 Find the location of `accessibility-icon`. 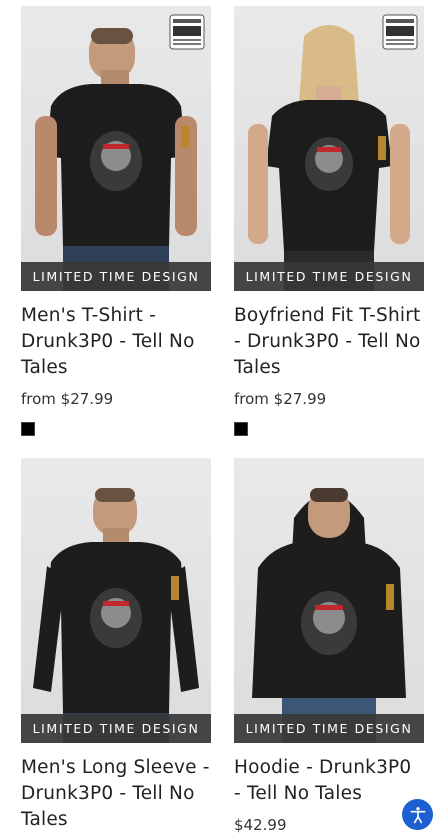

accessibility-icon is located at coordinates (417, 814).